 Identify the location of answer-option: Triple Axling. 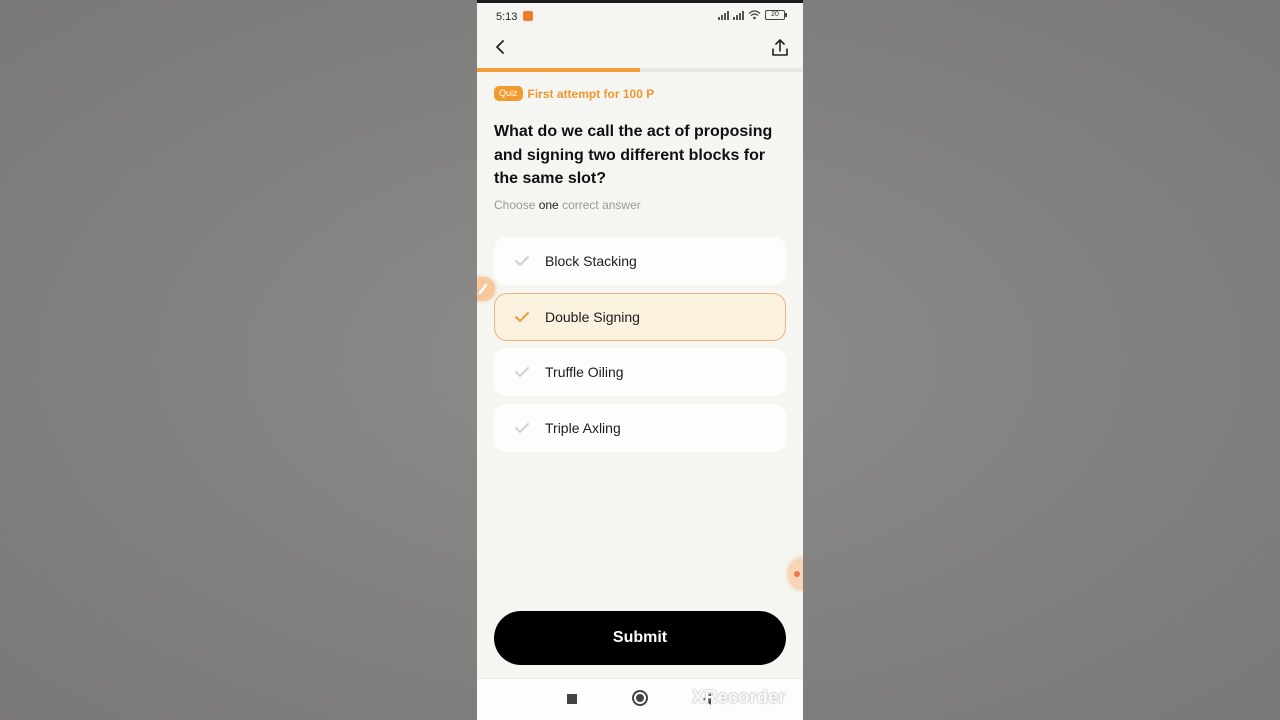
(640, 427).